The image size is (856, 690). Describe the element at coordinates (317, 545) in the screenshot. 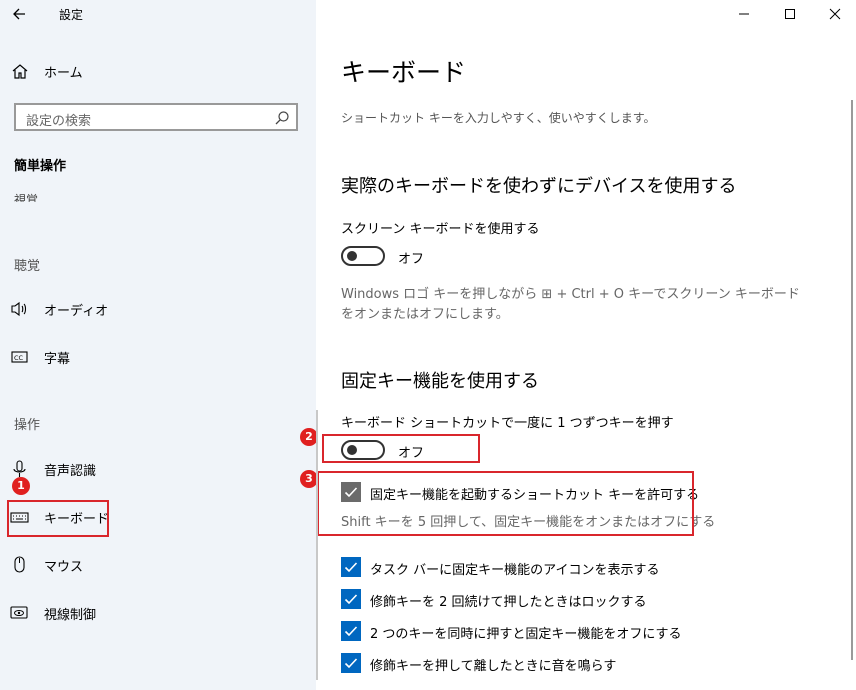

I see `content-divider` at that location.